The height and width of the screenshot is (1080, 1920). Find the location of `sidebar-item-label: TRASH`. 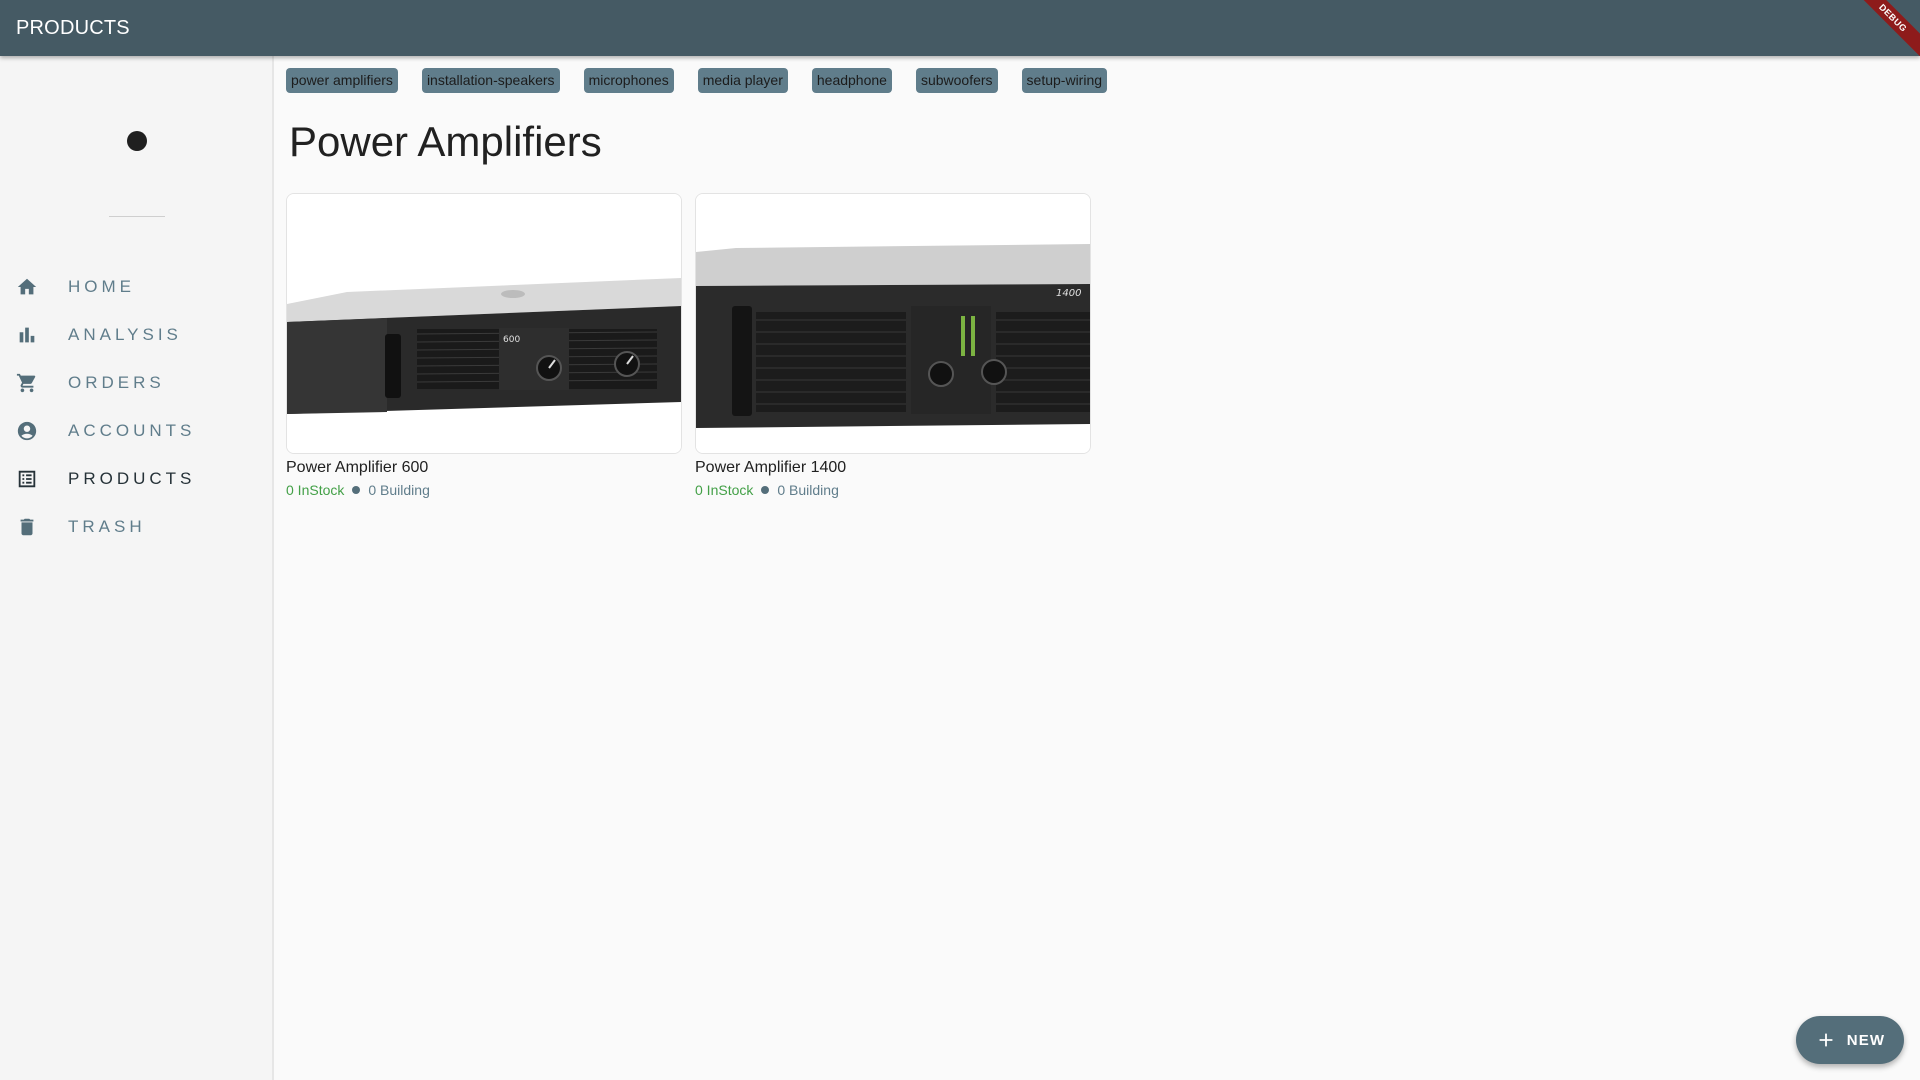

sidebar-item-label: TRASH is located at coordinates (107, 526).